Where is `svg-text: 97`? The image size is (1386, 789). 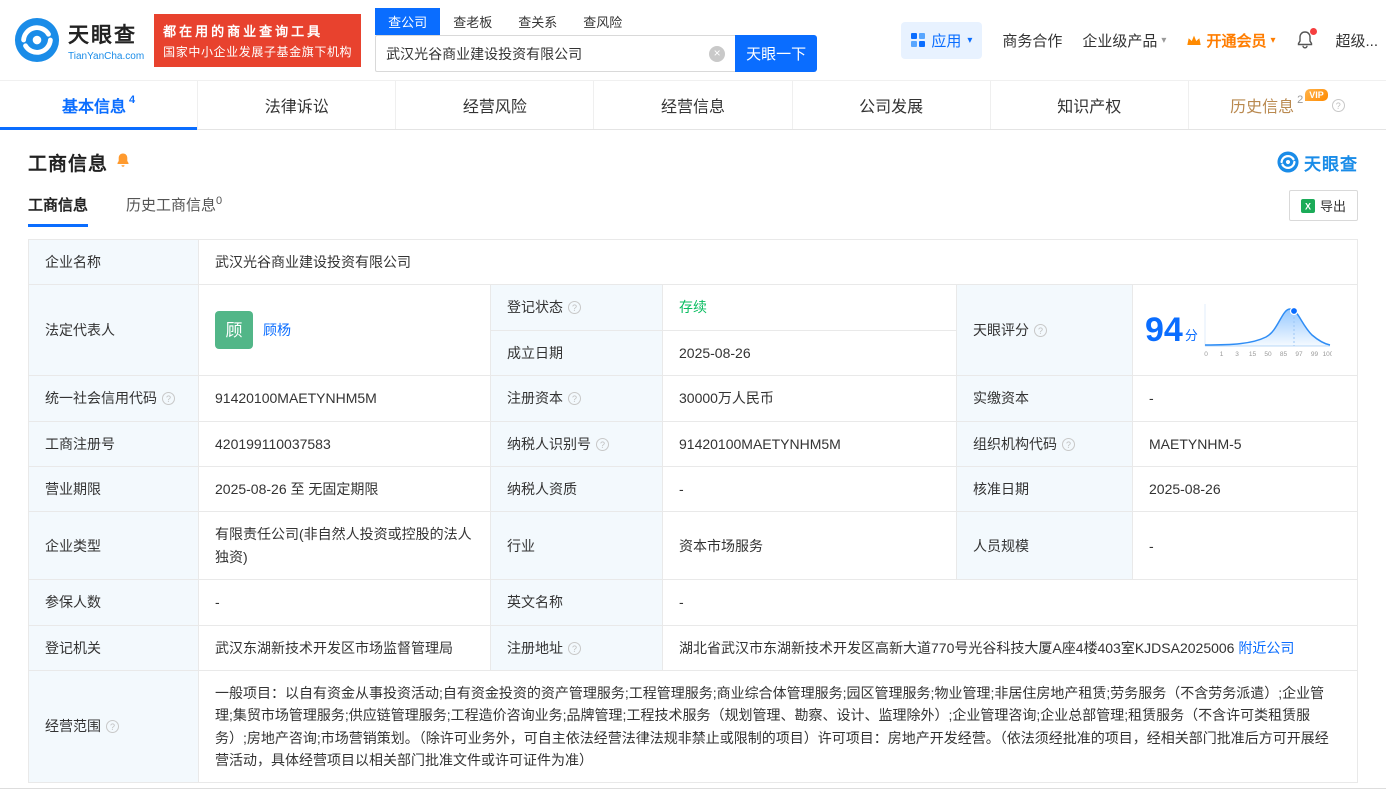 svg-text: 97 is located at coordinates (1299, 354).